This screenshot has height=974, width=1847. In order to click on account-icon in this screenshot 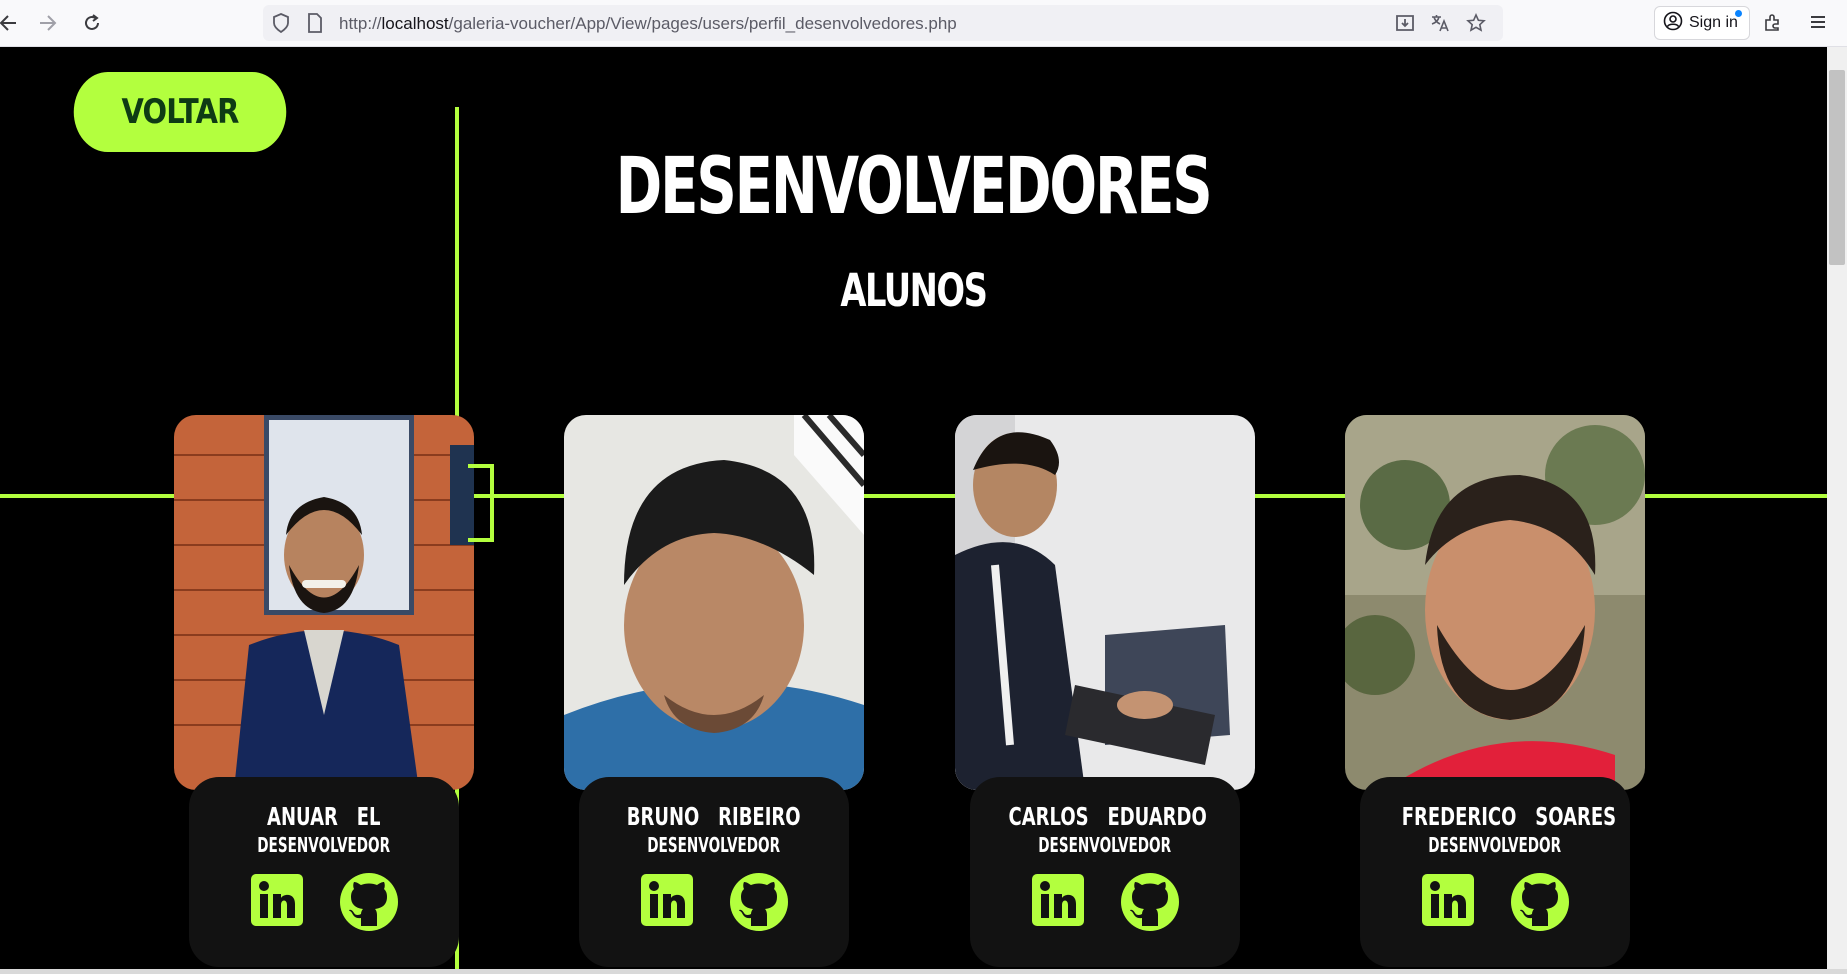, I will do `click(1673, 23)`.